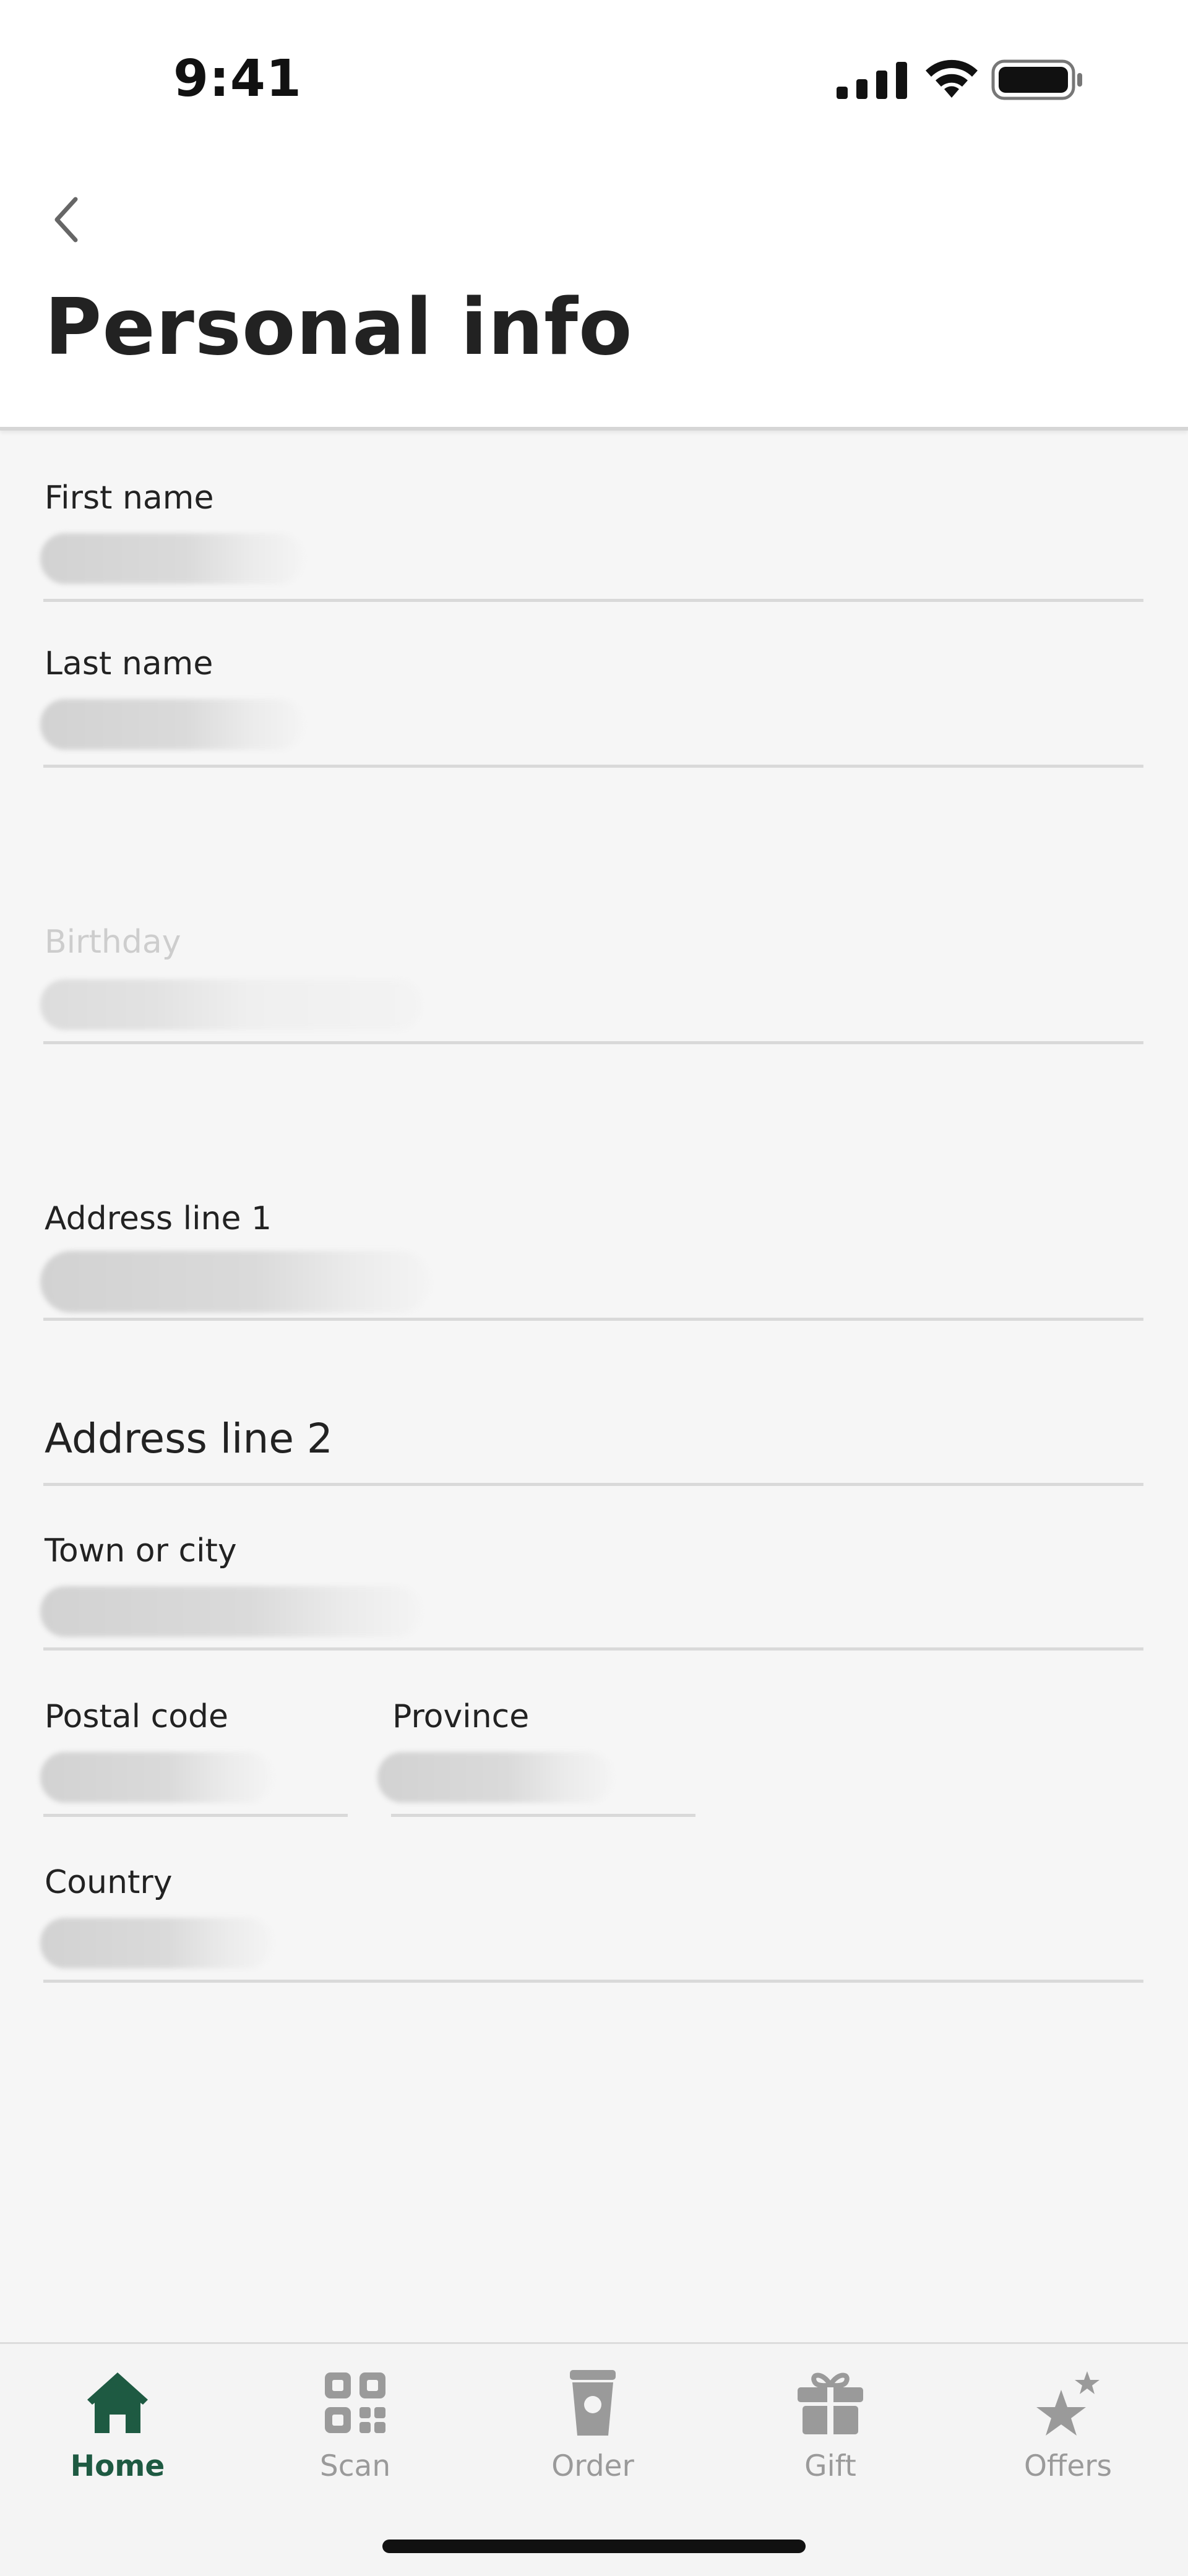 The image size is (1188, 2576). I want to click on postal-code-field: Postal code, so click(194, 1753).